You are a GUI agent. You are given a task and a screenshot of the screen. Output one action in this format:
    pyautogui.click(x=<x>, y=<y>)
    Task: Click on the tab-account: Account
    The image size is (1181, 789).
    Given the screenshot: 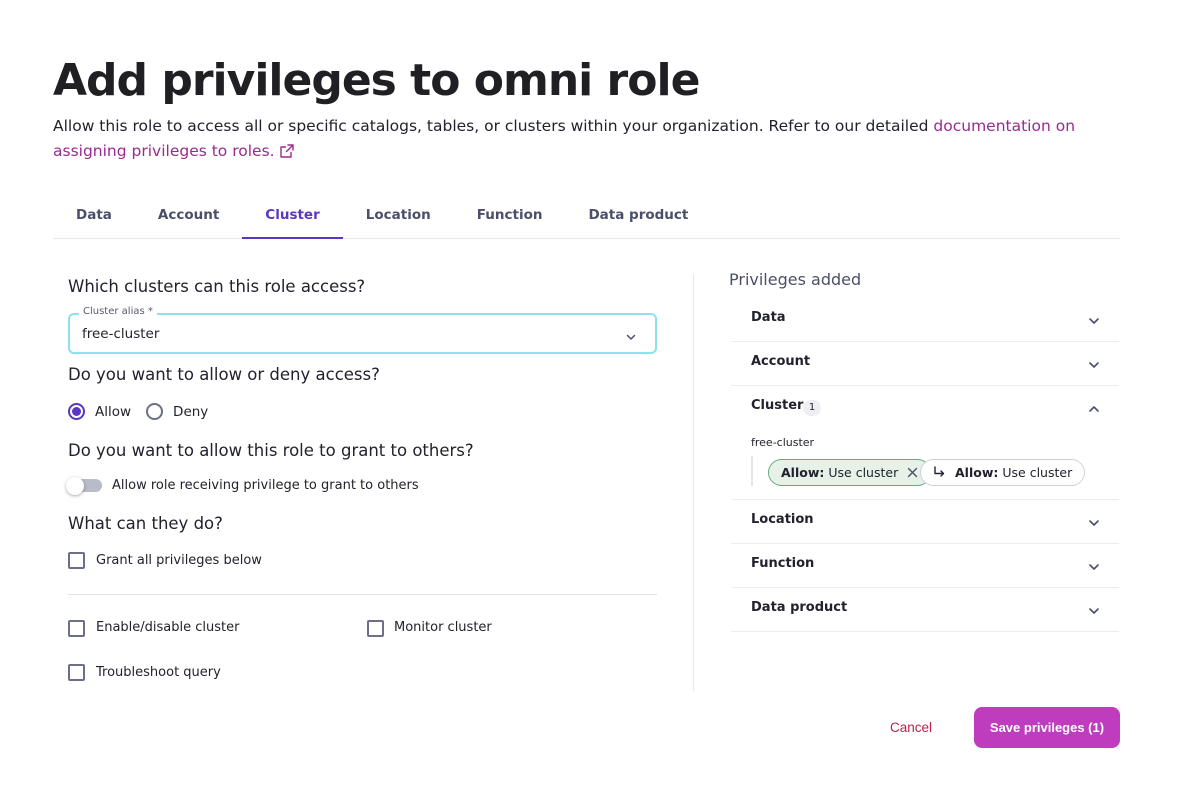 What is the action you would take?
    pyautogui.click(x=188, y=219)
    